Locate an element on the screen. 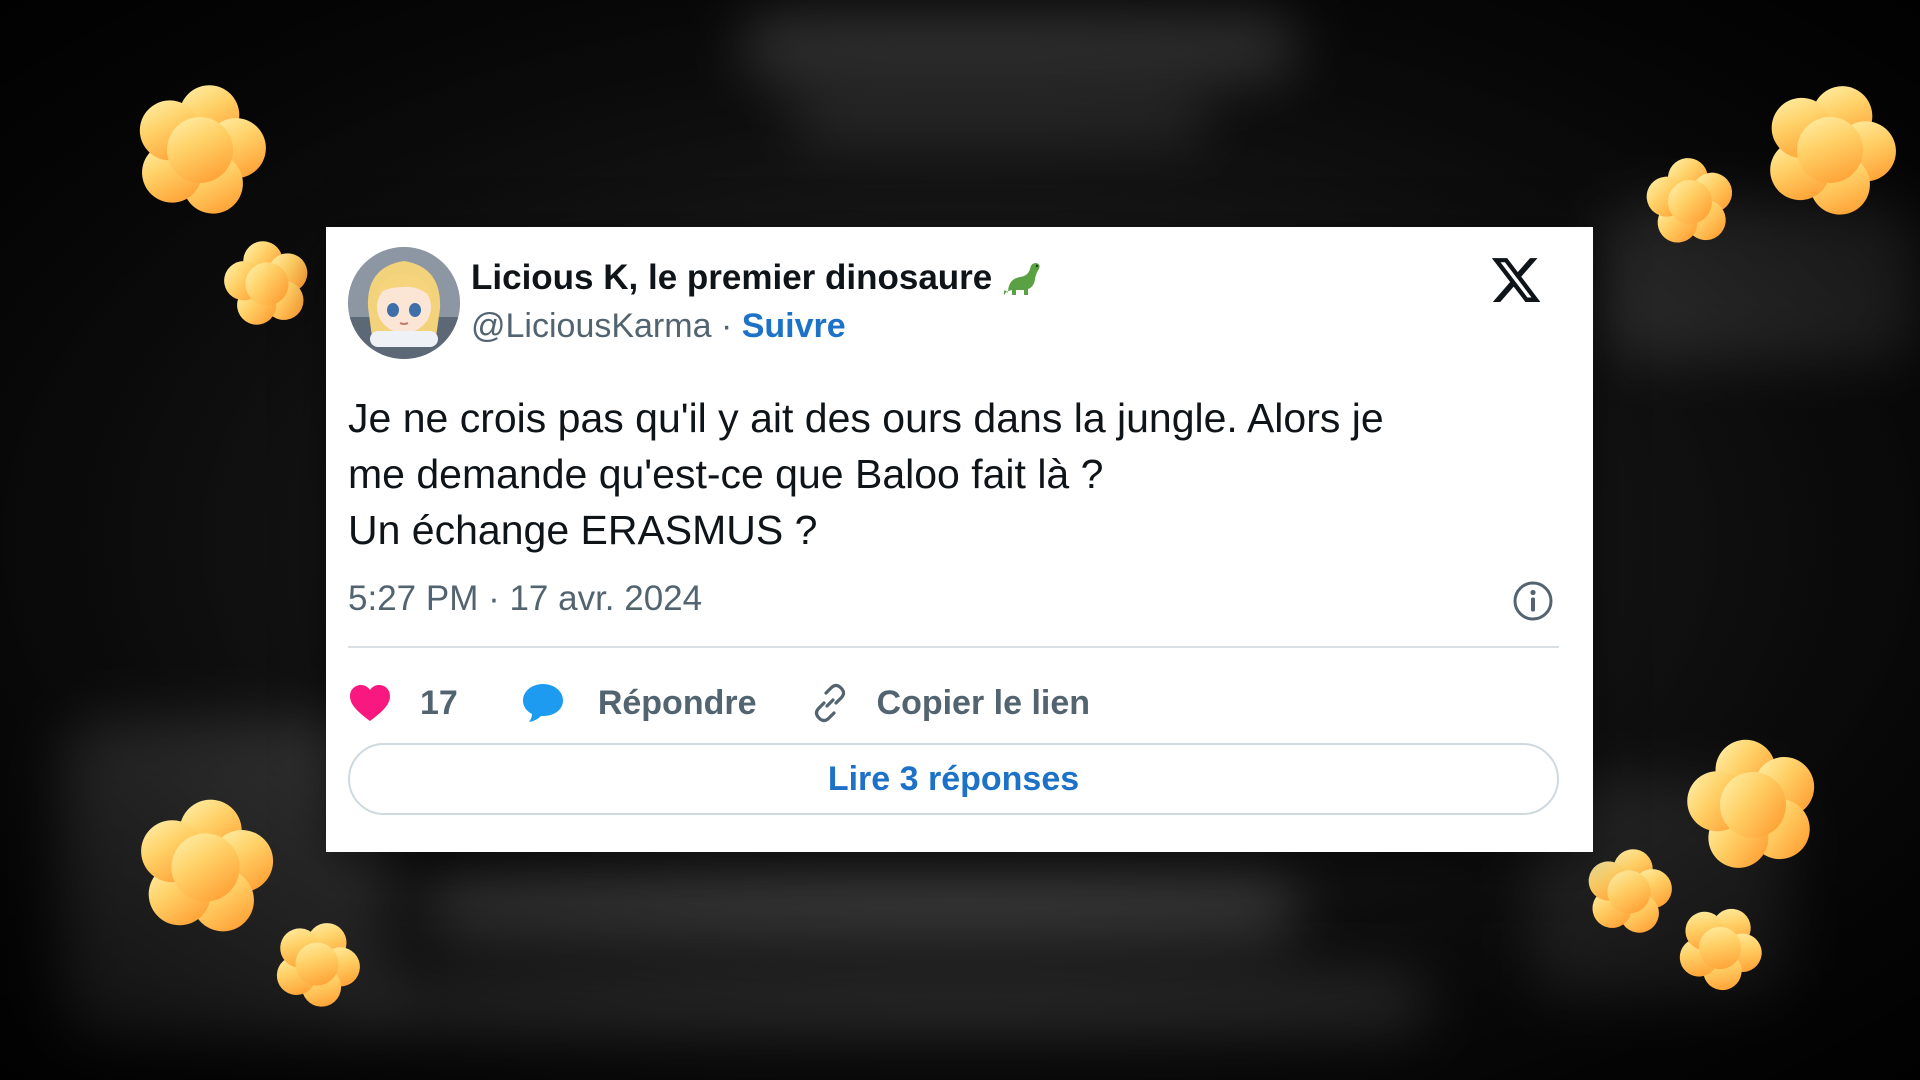 The height and width of the screenshot is (1080, 1920). heart-icon is located at coordinates (370, 703).